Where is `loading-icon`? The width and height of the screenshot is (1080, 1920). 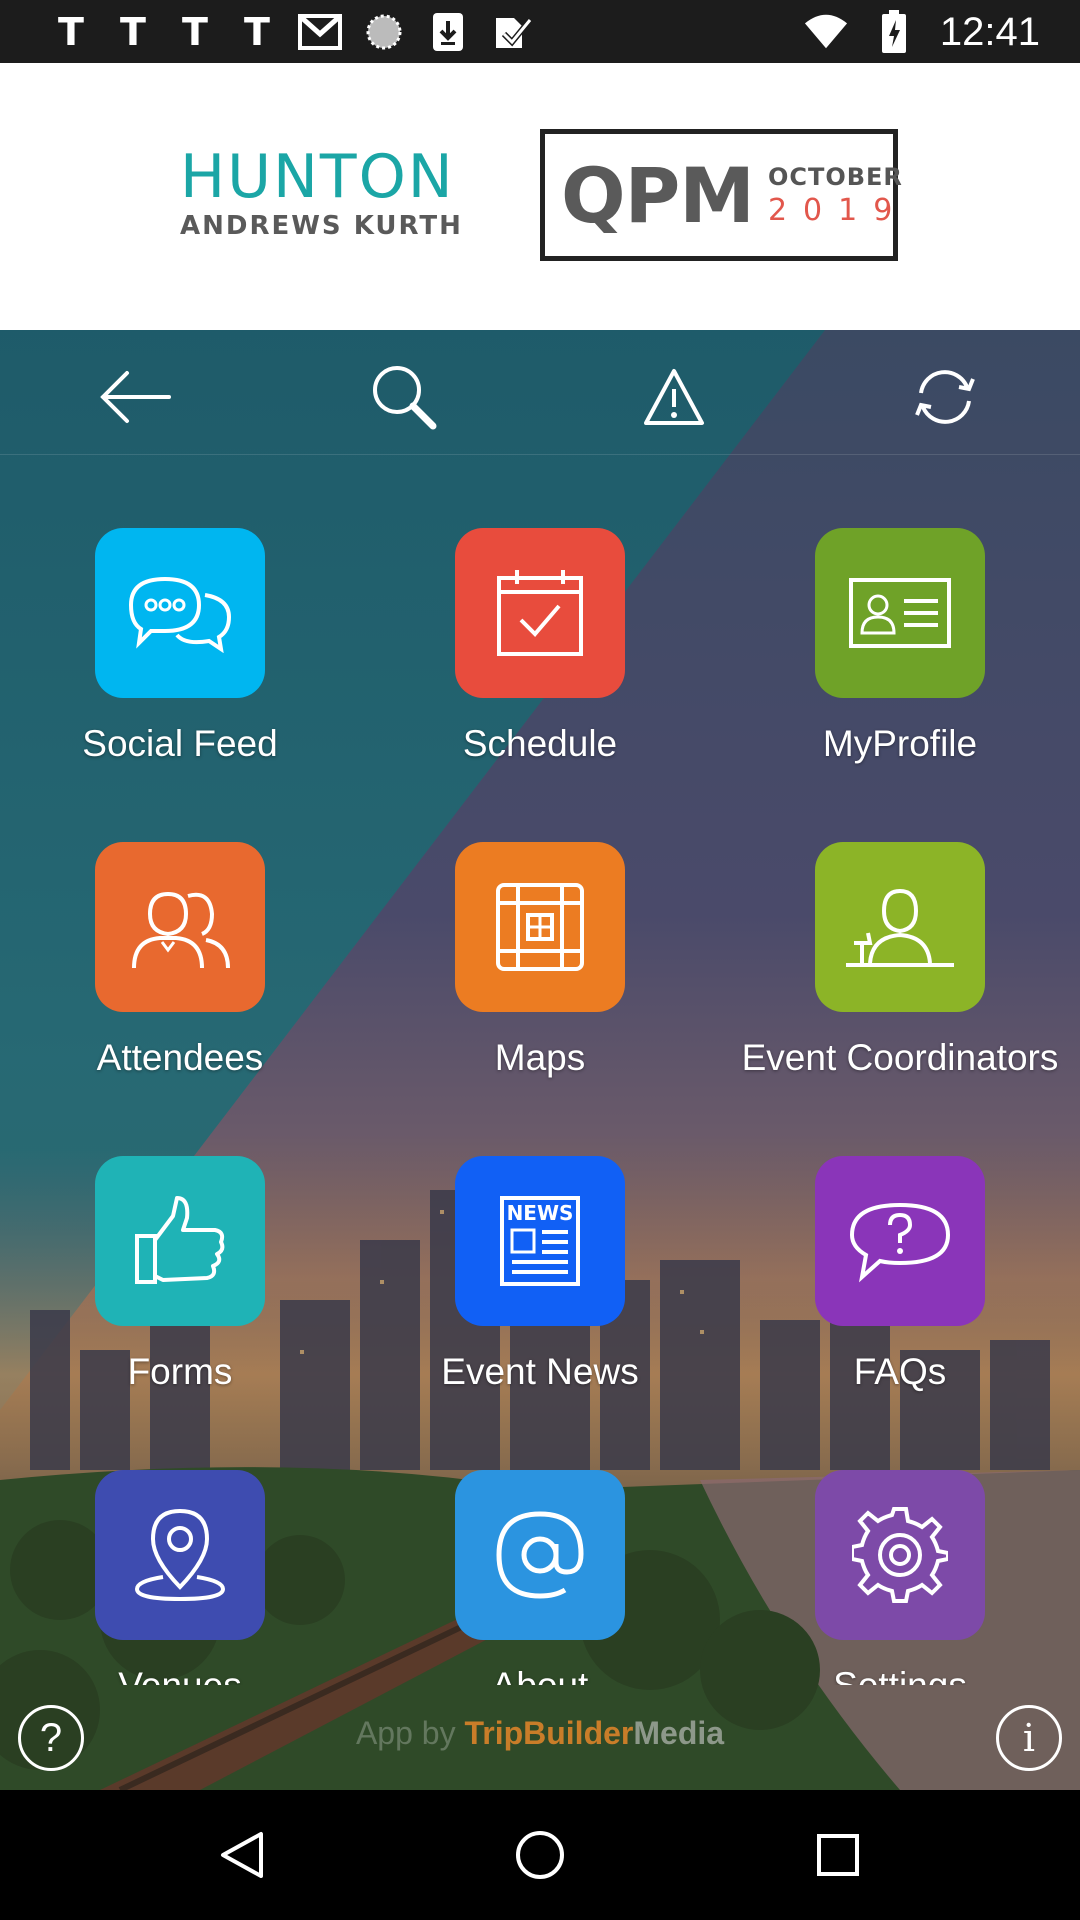 loading-icon is located at coordinates (384, 32).